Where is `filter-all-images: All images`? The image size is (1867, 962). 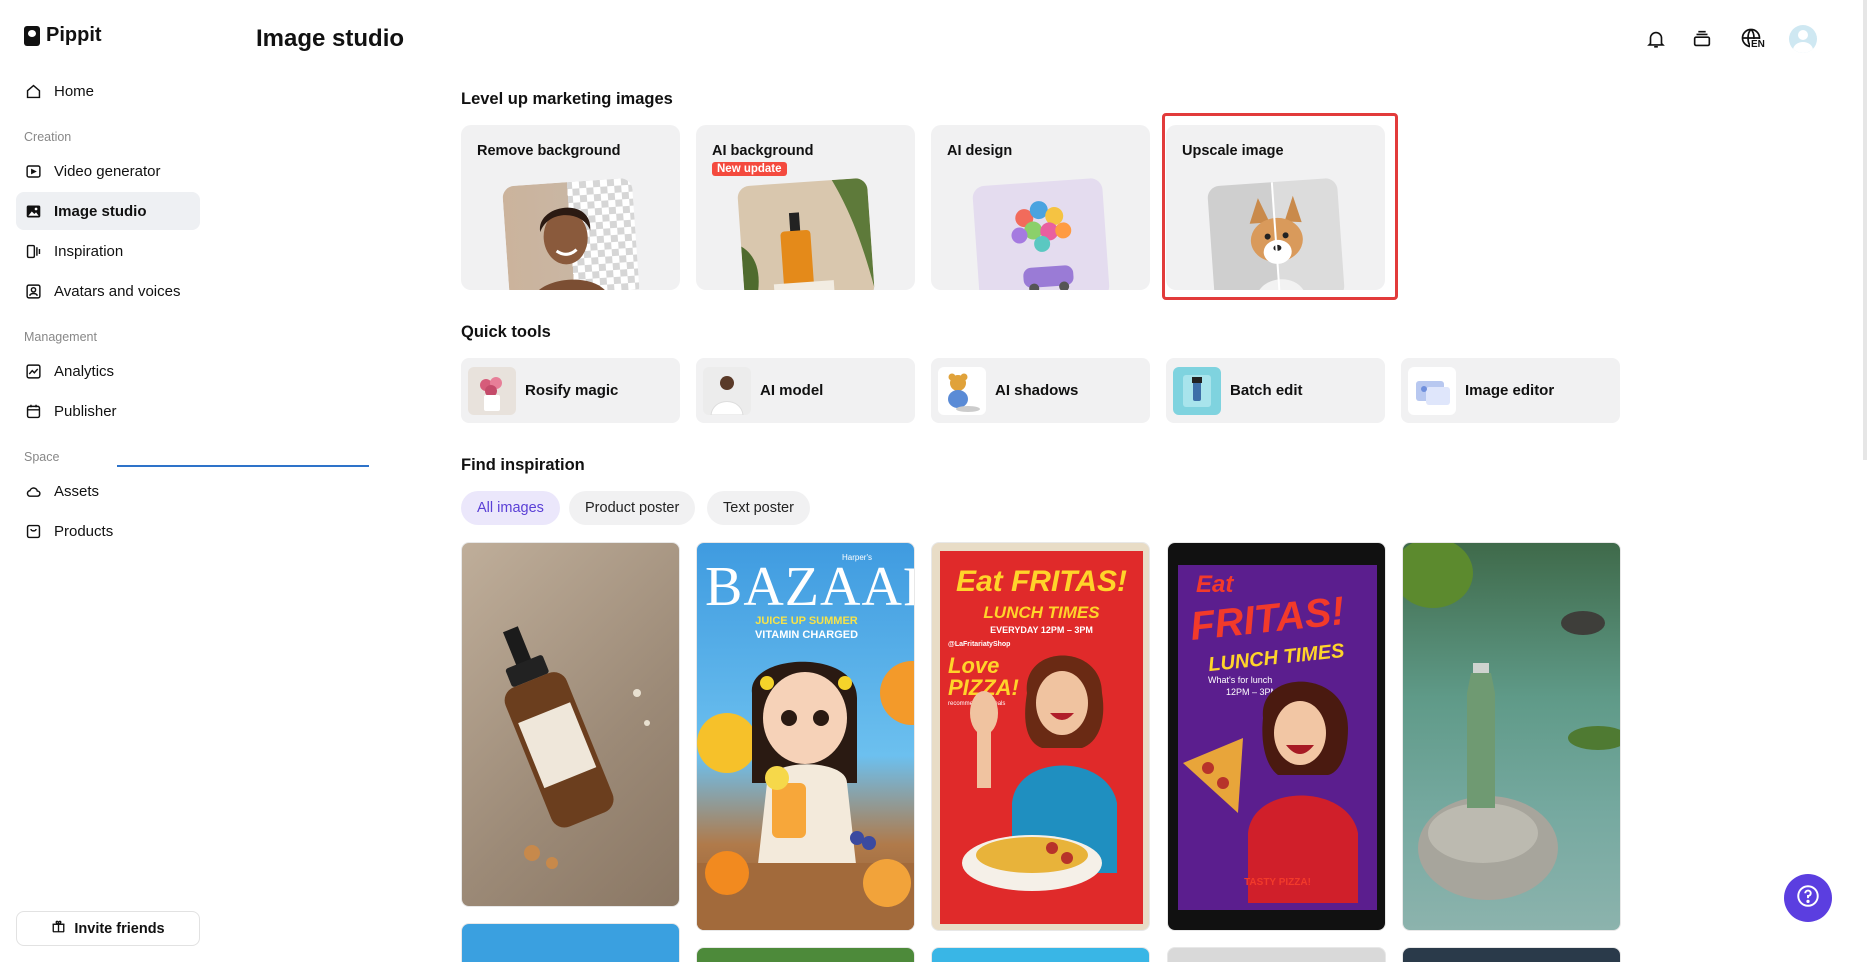
filter-all-images: All images is located at coordinates (510, 508).